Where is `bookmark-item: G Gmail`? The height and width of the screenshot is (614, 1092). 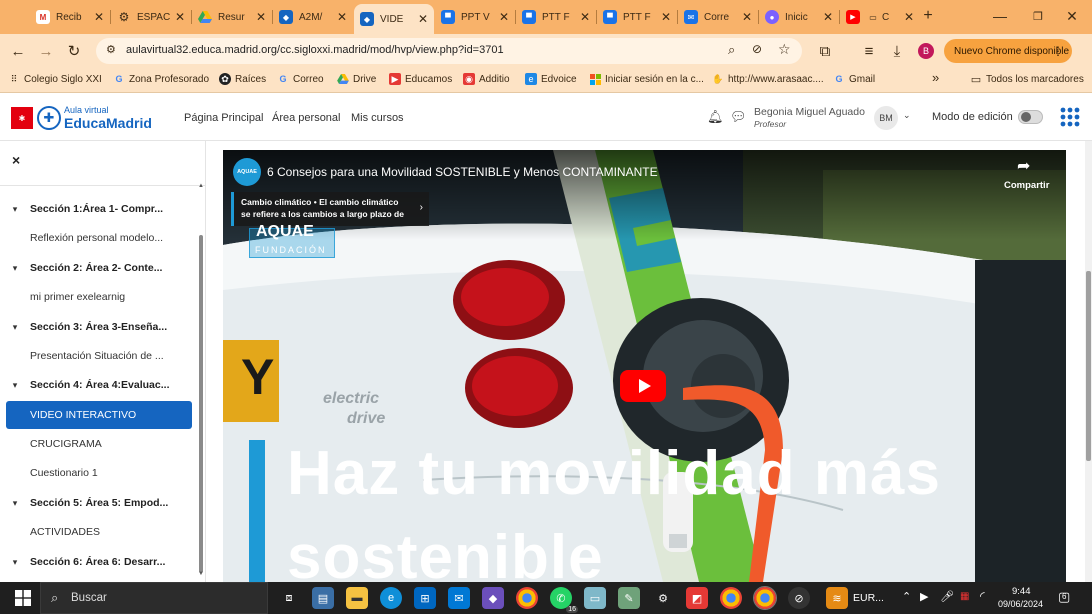 bookmark-item: G Gmail is located at coordinates (854, 79).